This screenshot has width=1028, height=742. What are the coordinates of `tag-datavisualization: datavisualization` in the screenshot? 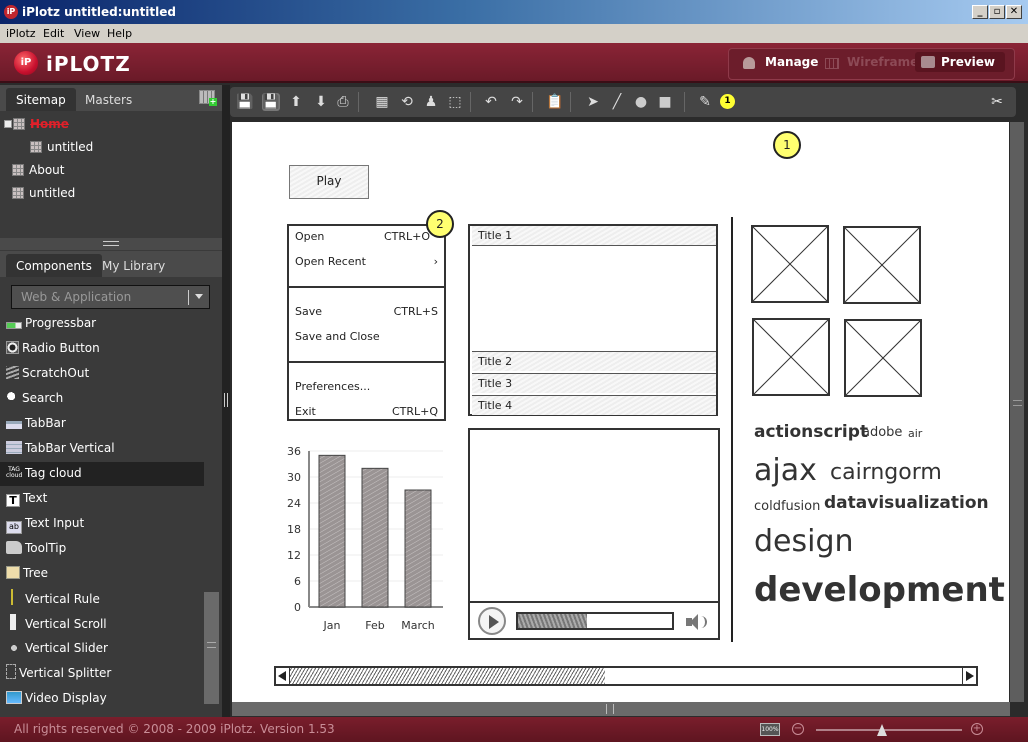 It's located at (906, 503).